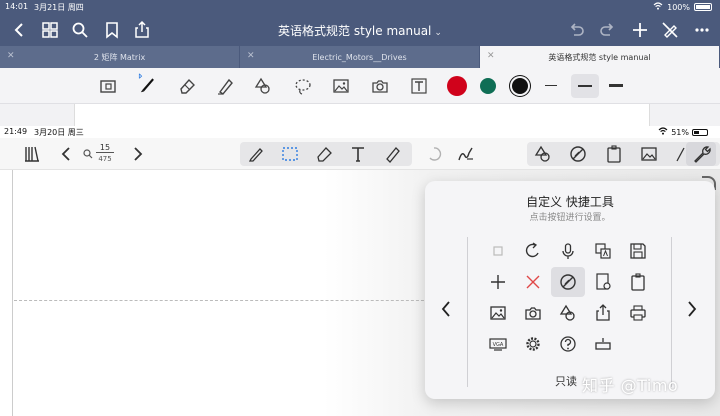  What do you see at coordinates (105, 148) in the screenshot?
I see `current-page: 15` at bounding box center [105, 148].